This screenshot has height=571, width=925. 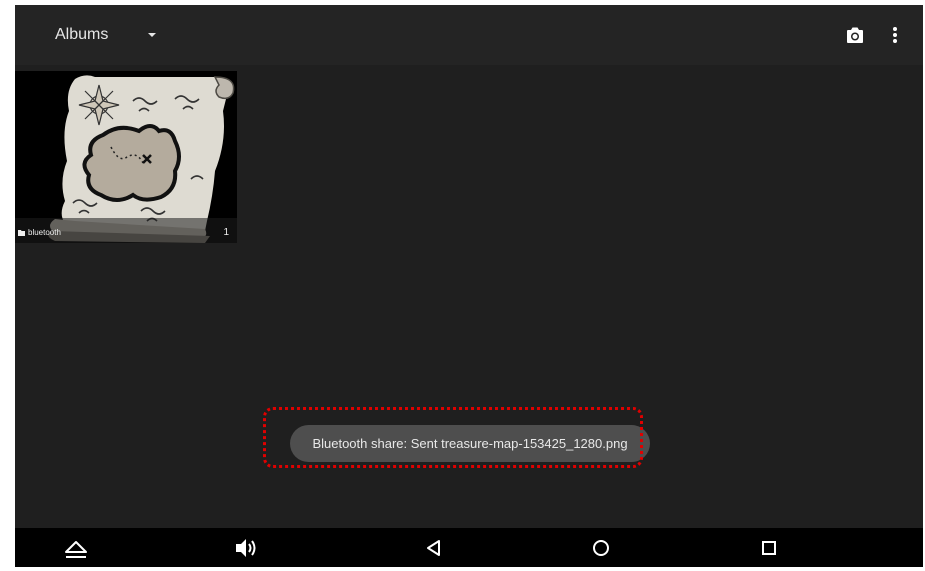 What do you see at coordinates (126, 230) in the screenshot?
I see `album-info-bar: bluetooth 1` at bounding box center [126, 230].